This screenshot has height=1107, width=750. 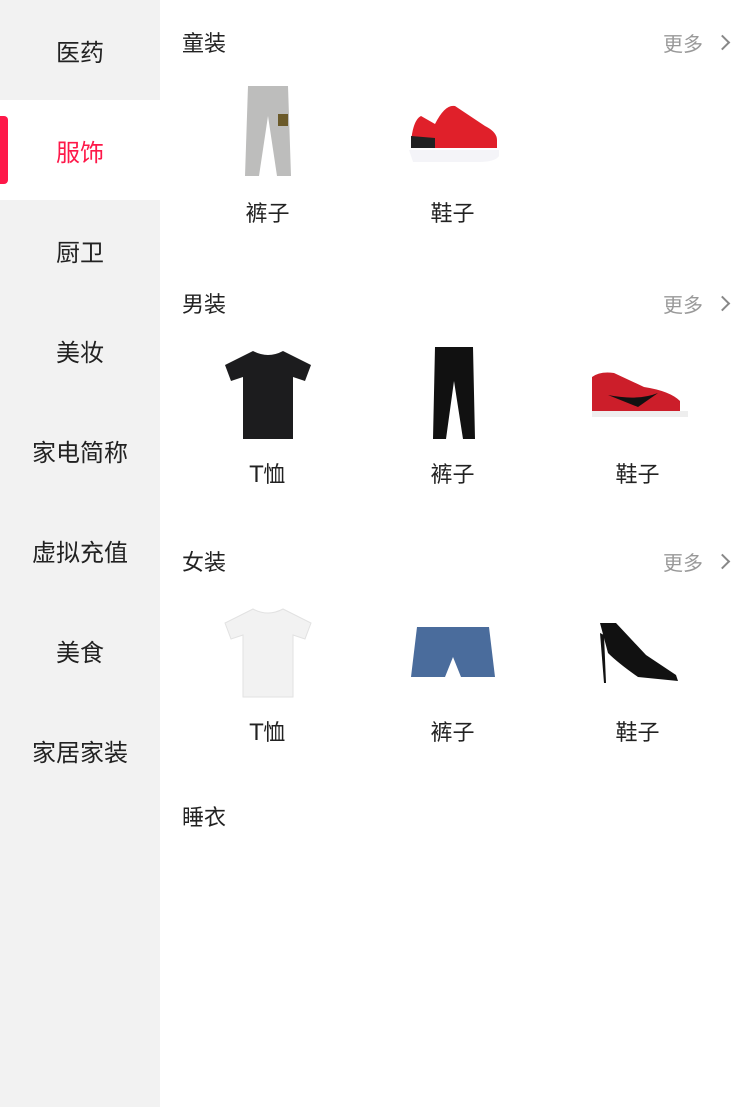 I want to click on sidebar-item-virtual-topup: 虚拟充值, so click(x=80, y=550).